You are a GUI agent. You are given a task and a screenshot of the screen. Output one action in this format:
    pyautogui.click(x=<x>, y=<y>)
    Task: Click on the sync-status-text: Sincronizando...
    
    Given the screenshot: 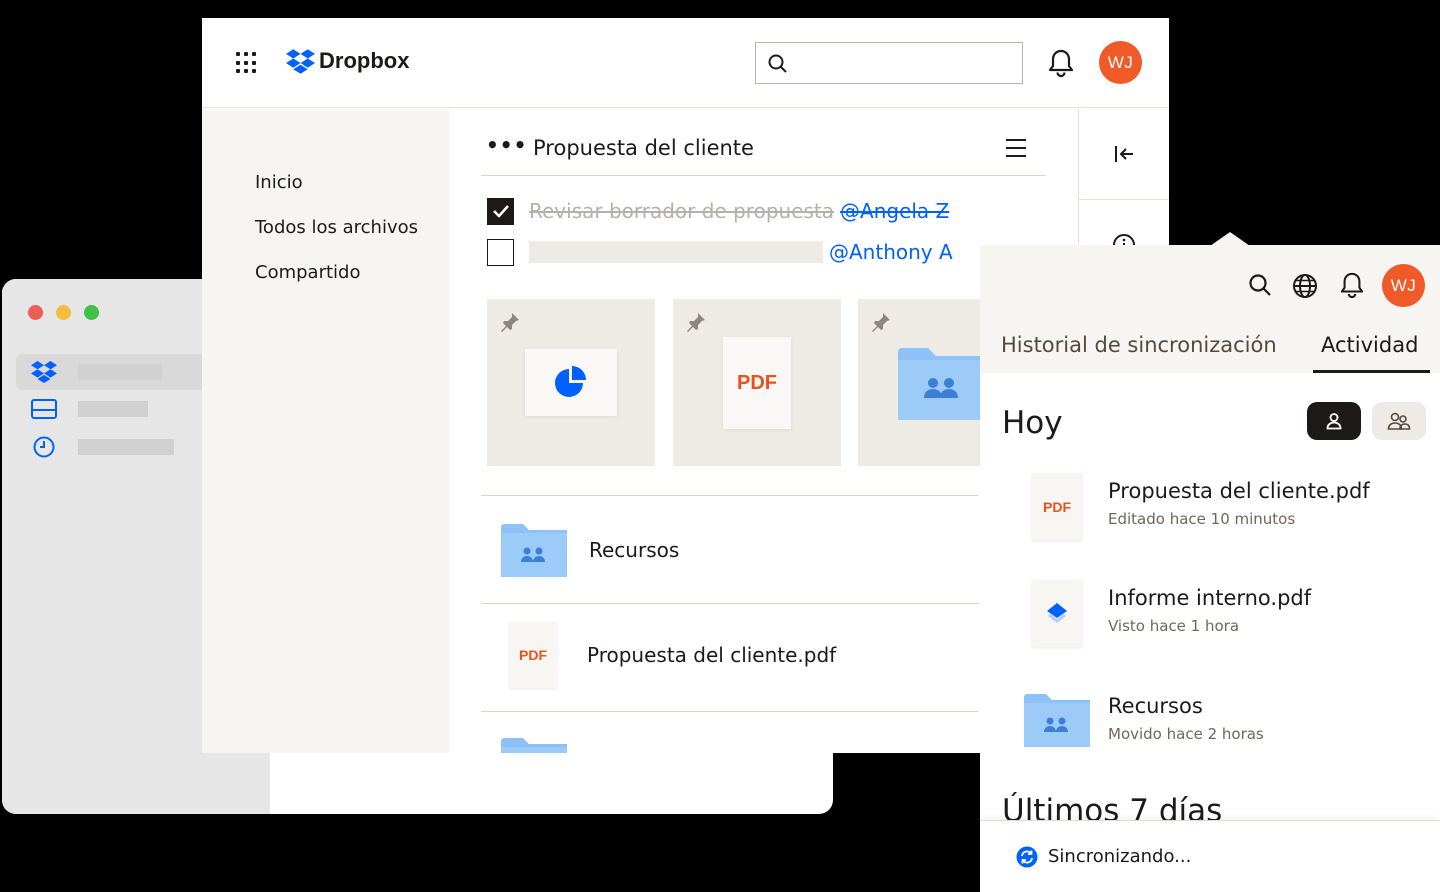 What is the action you would take?
    pyautogui.click(x=1120, y=856)
    